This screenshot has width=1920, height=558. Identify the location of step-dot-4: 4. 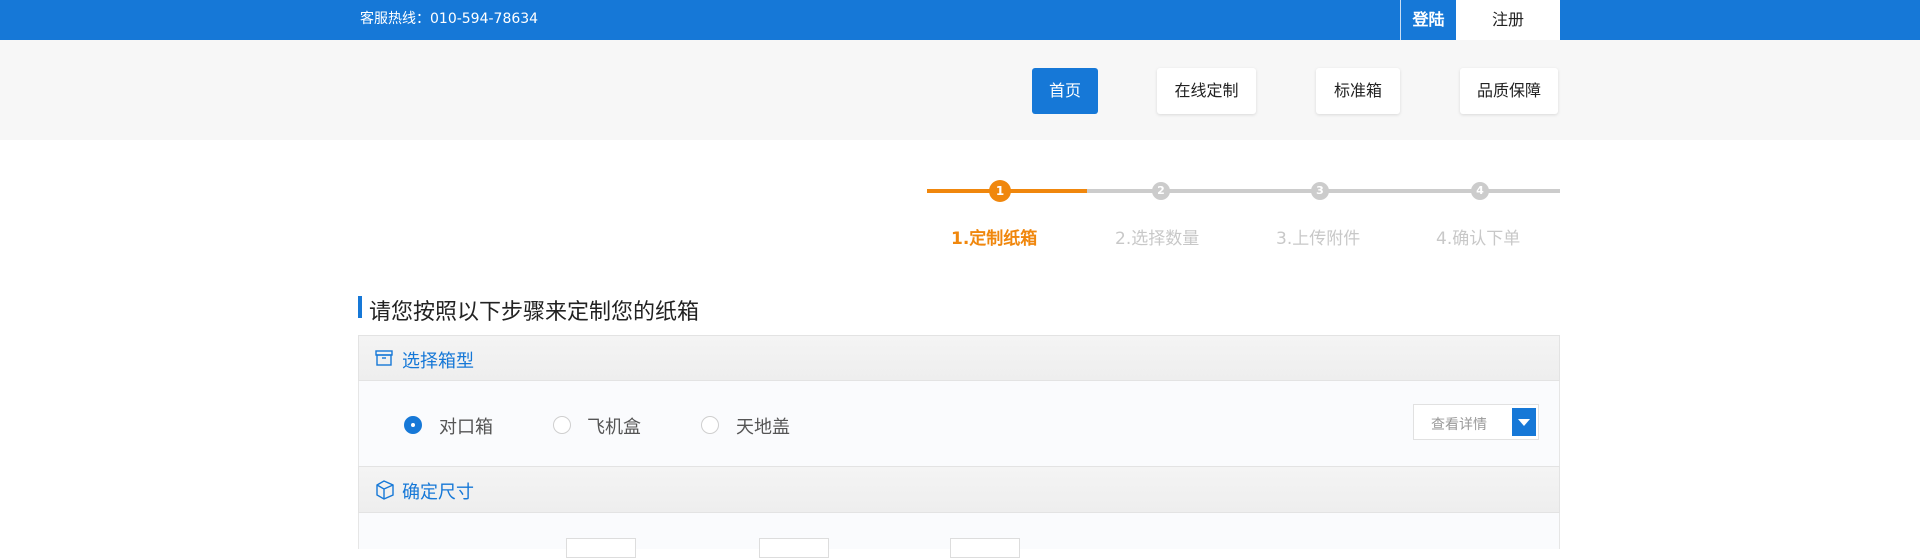
(1480, 191).